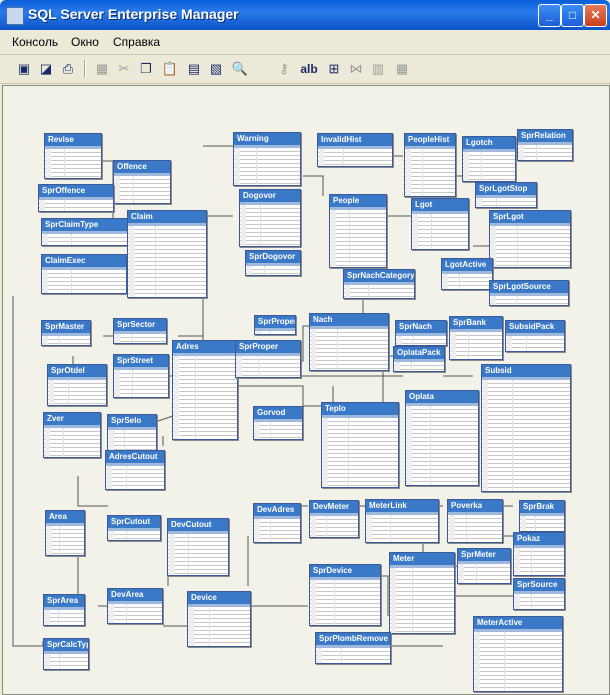 The height and width of the screenshot is (695, 610). Describe the element at coordinates (146, 69) in the screenshot. I see `copy-icon: ❐` at that location.